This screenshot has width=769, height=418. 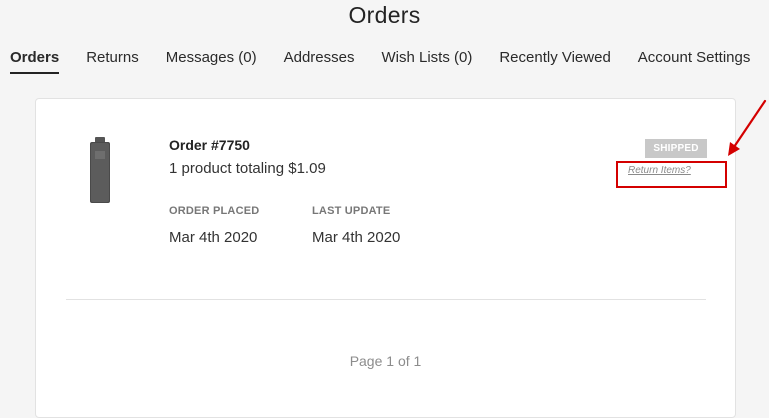 I want to click on page-title: Orders, so click(x=384, y=15).